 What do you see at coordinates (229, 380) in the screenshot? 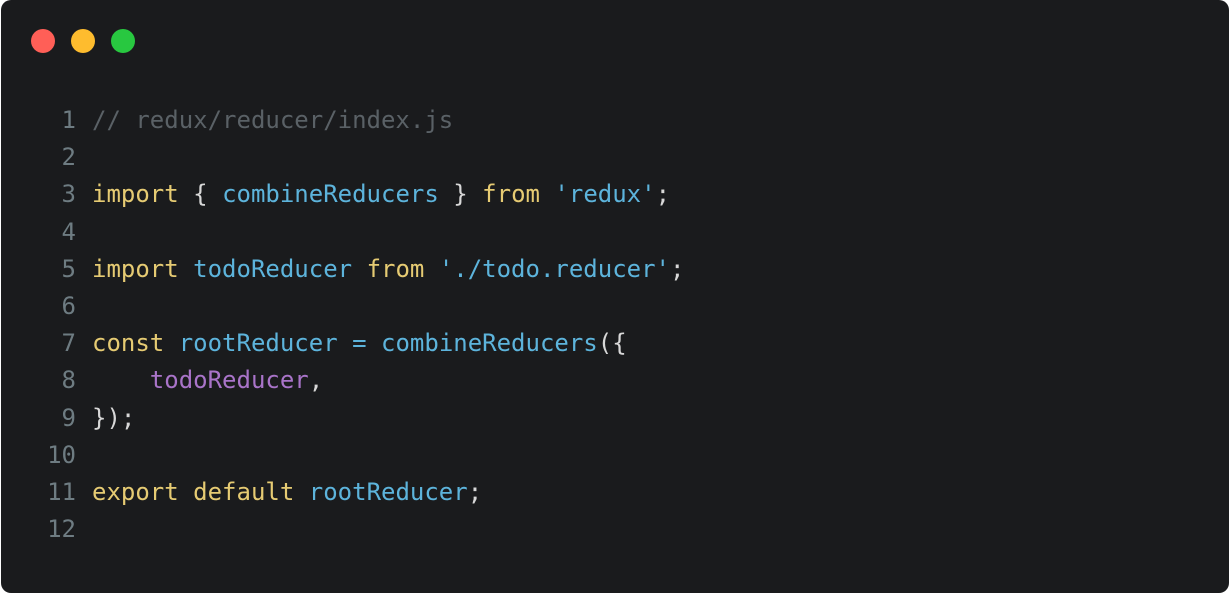
I see `code-token-property: todoReducer` at bounding box center [229, 380].